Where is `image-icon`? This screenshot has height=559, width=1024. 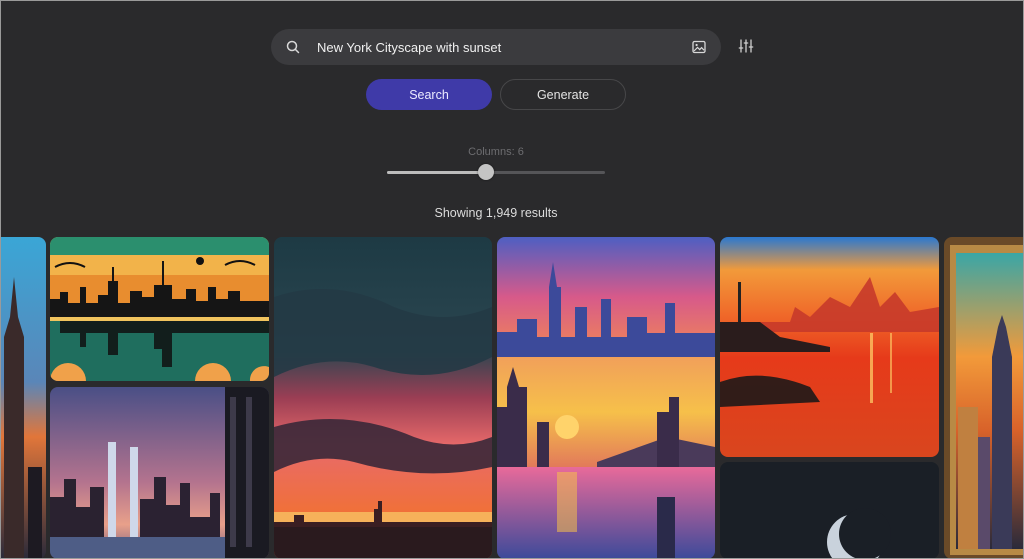
image-icon is located at coordinates (699, 47).